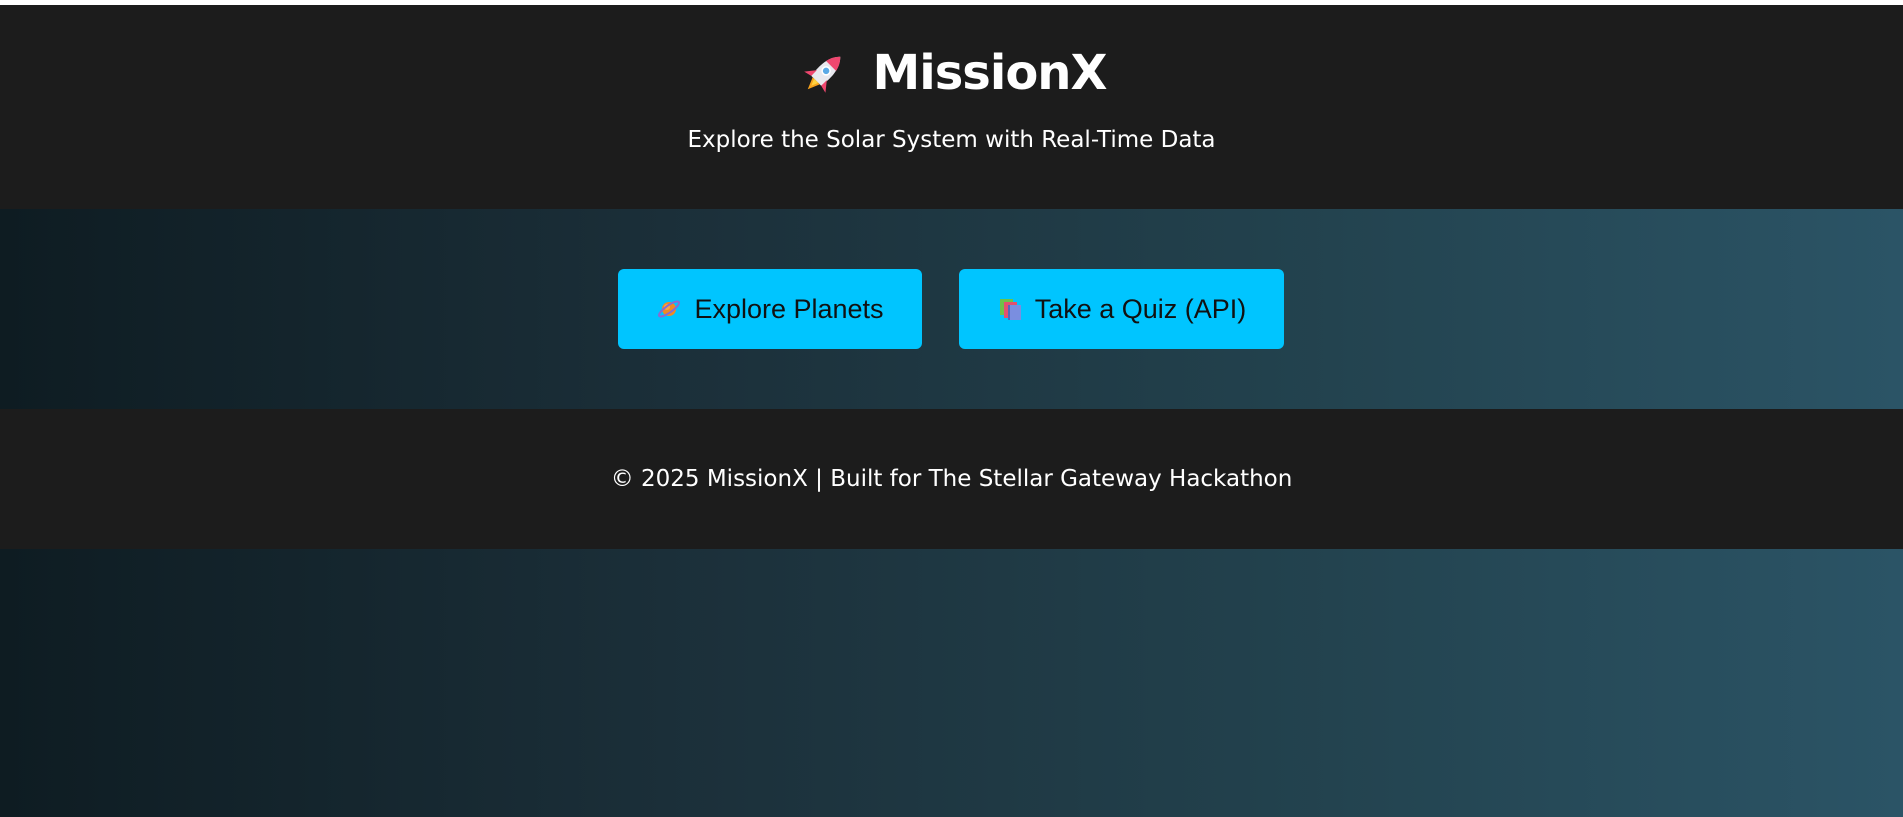 The height and width of the screenshot is (817, 1903). What do you see at coordinates (789, 308) in the screenshot?
I see `explore-planets-label: Explore Planets` at bounding box center [789, 308].